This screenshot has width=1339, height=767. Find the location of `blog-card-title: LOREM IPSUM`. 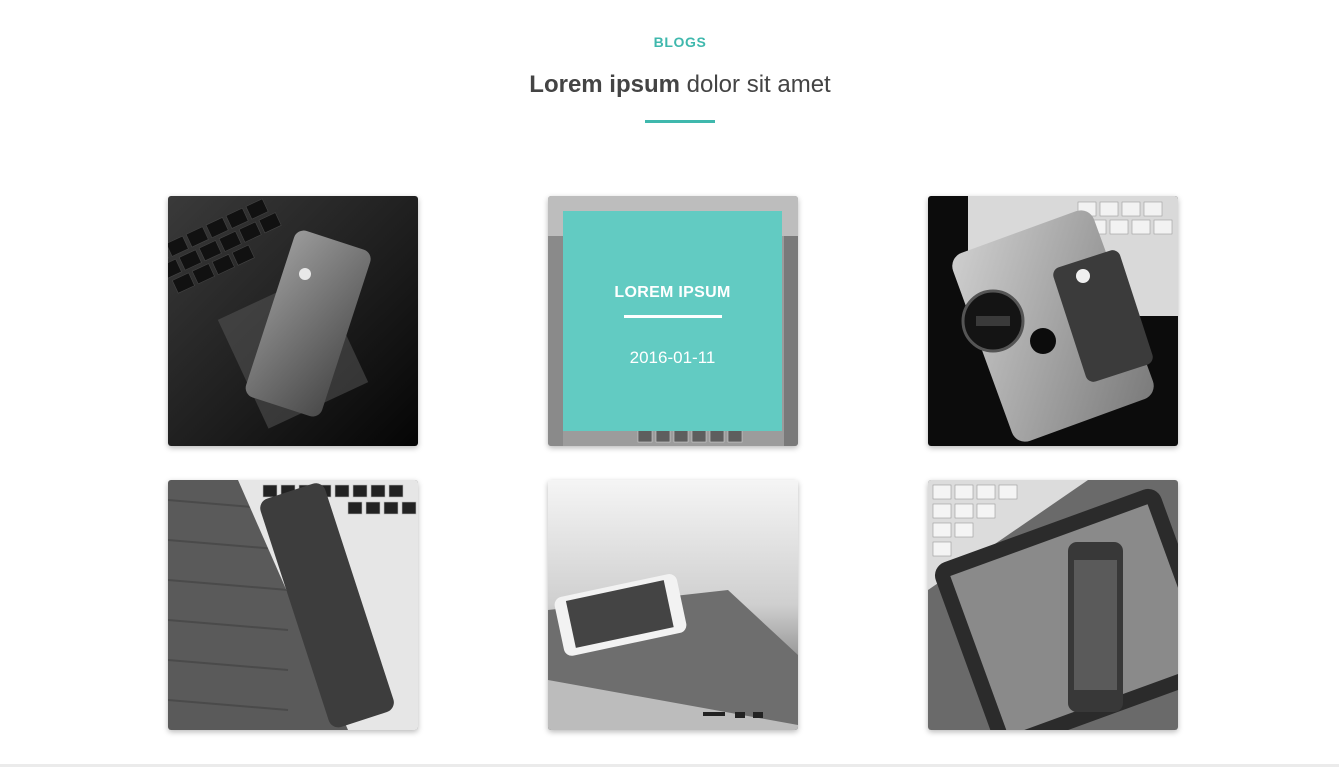

blog-card-title: LOREM IPSUM is located at coordinates (672, 293).